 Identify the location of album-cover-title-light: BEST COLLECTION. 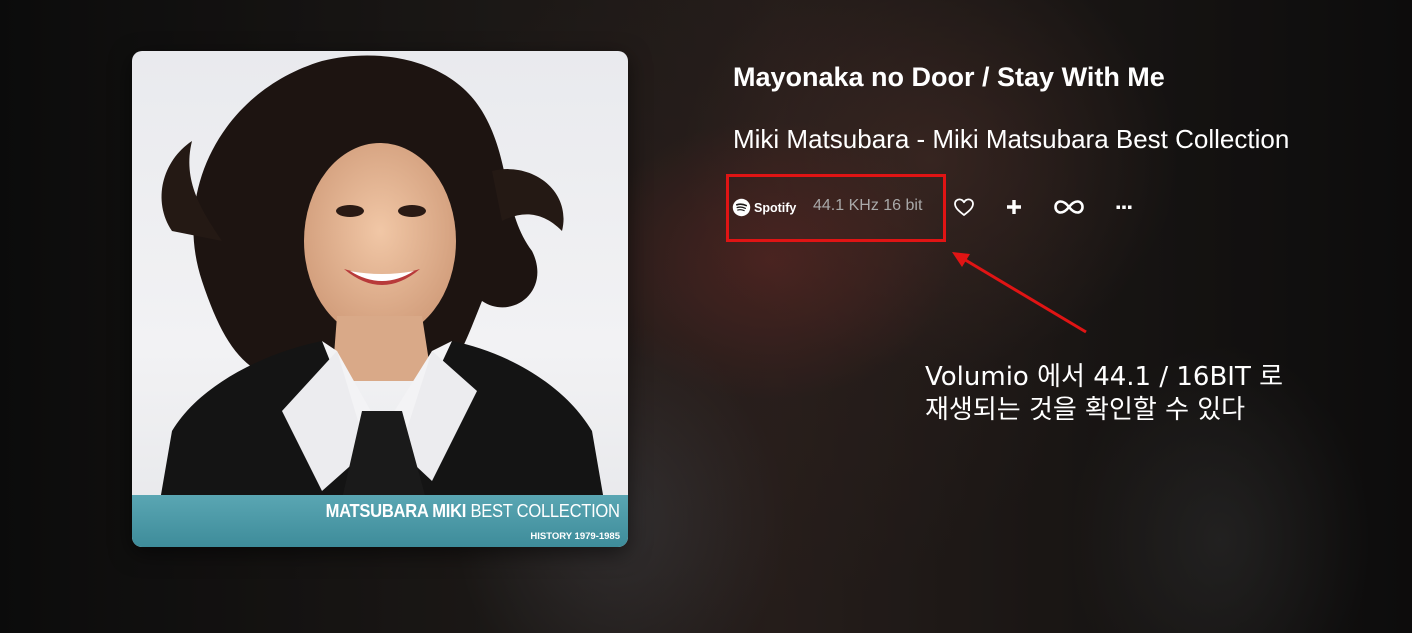
(545, 511).